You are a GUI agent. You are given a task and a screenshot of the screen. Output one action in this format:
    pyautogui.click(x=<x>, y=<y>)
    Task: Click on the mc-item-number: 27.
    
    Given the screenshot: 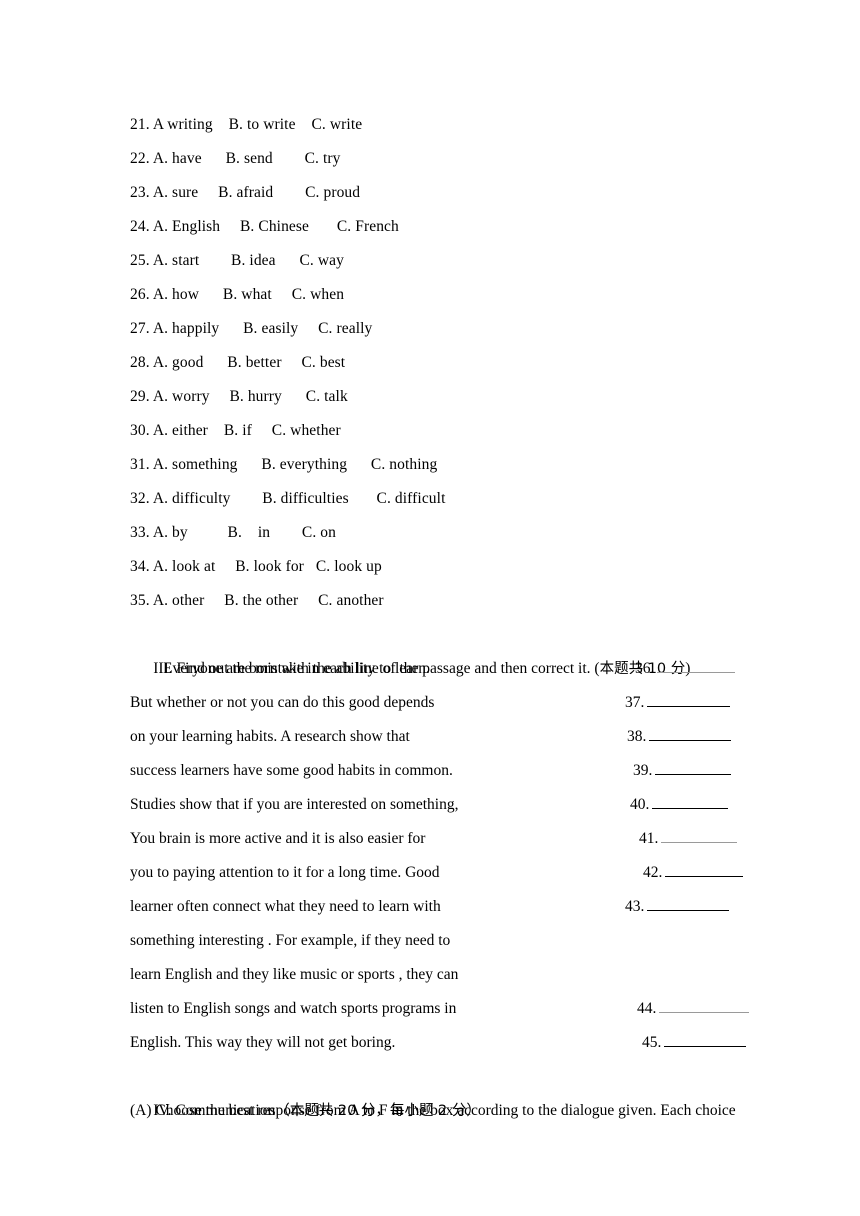 What is the action you would take?
    pyautogui.click(x=140, y=328)
    